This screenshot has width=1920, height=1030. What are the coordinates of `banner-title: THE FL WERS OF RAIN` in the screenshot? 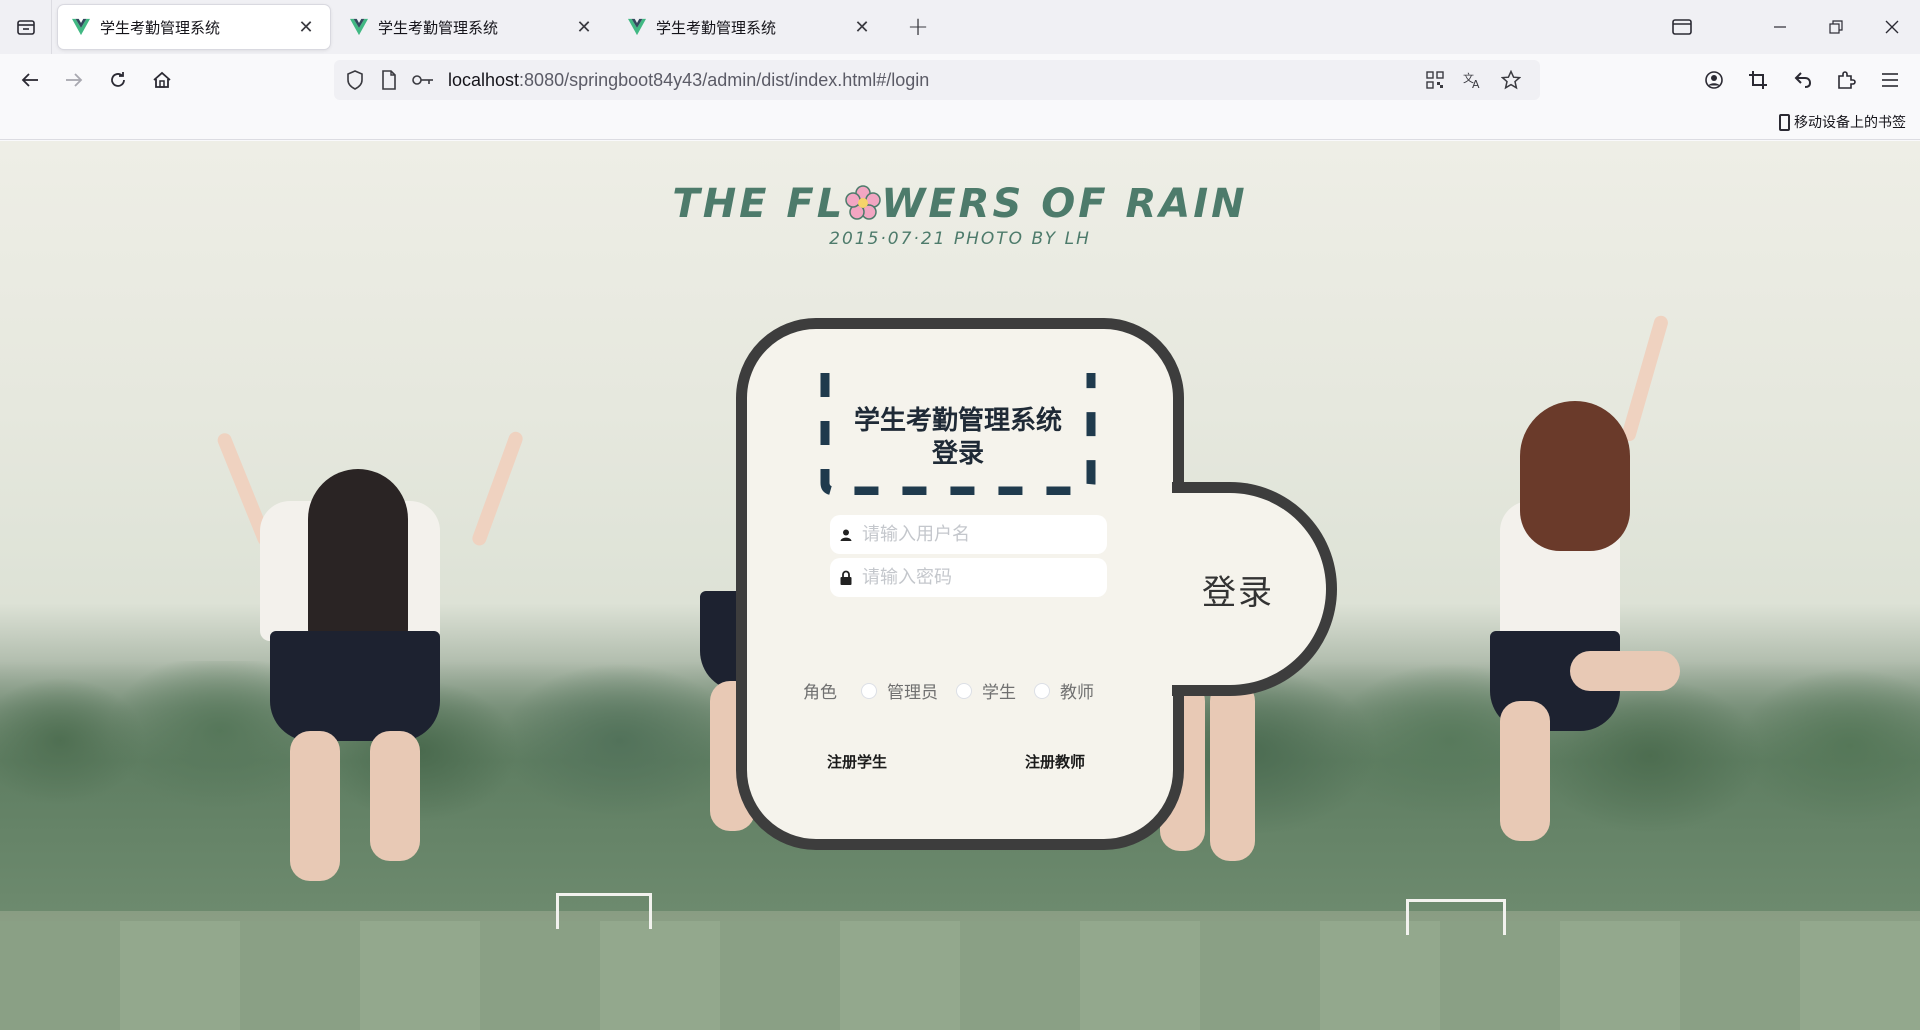 It's located at (960, 204).